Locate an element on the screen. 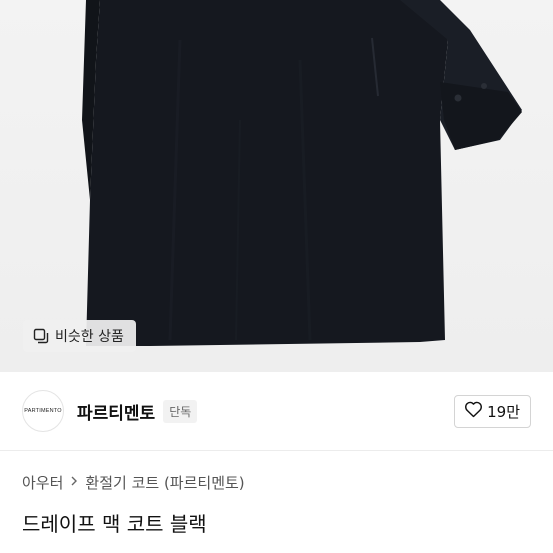 The image size is (553, 553). breadcrumb: 아우터 환절기 코트 (파르티멘토) is located at coordinates (133, 482).